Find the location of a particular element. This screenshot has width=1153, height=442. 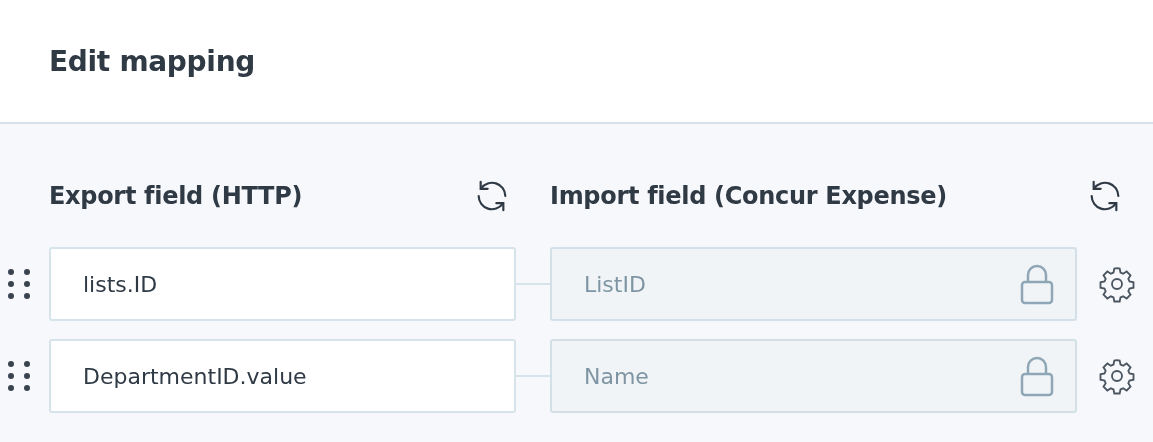

column-heading: Export field (HTTP) is located at coordinates (176, 196).